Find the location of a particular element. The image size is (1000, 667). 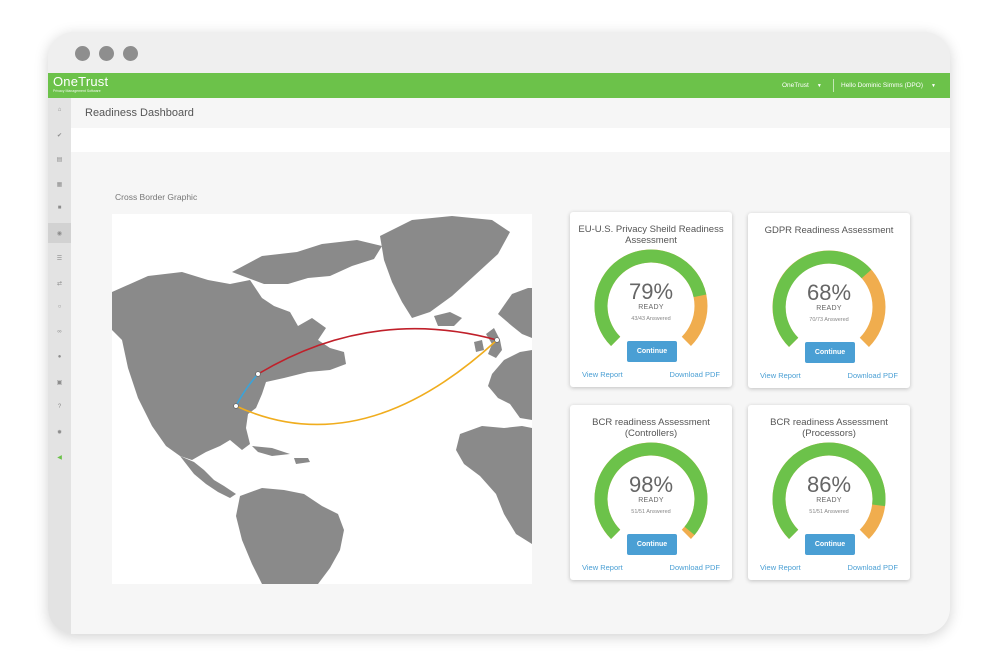

arctic-islands is located at coordinates (307, 262).